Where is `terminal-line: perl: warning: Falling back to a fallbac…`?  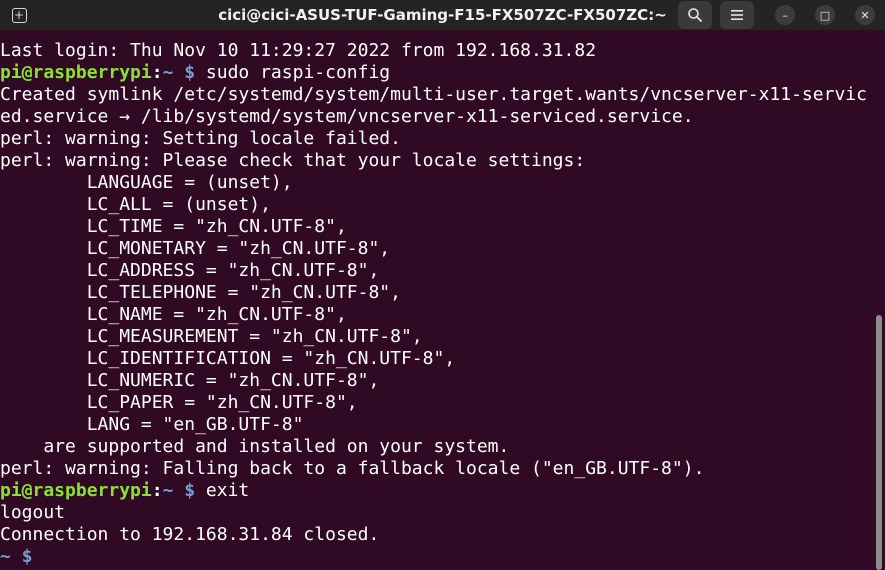
terminal-line: perl: warning: Falling back to a fallbac… is located at coordinates (433, 469).